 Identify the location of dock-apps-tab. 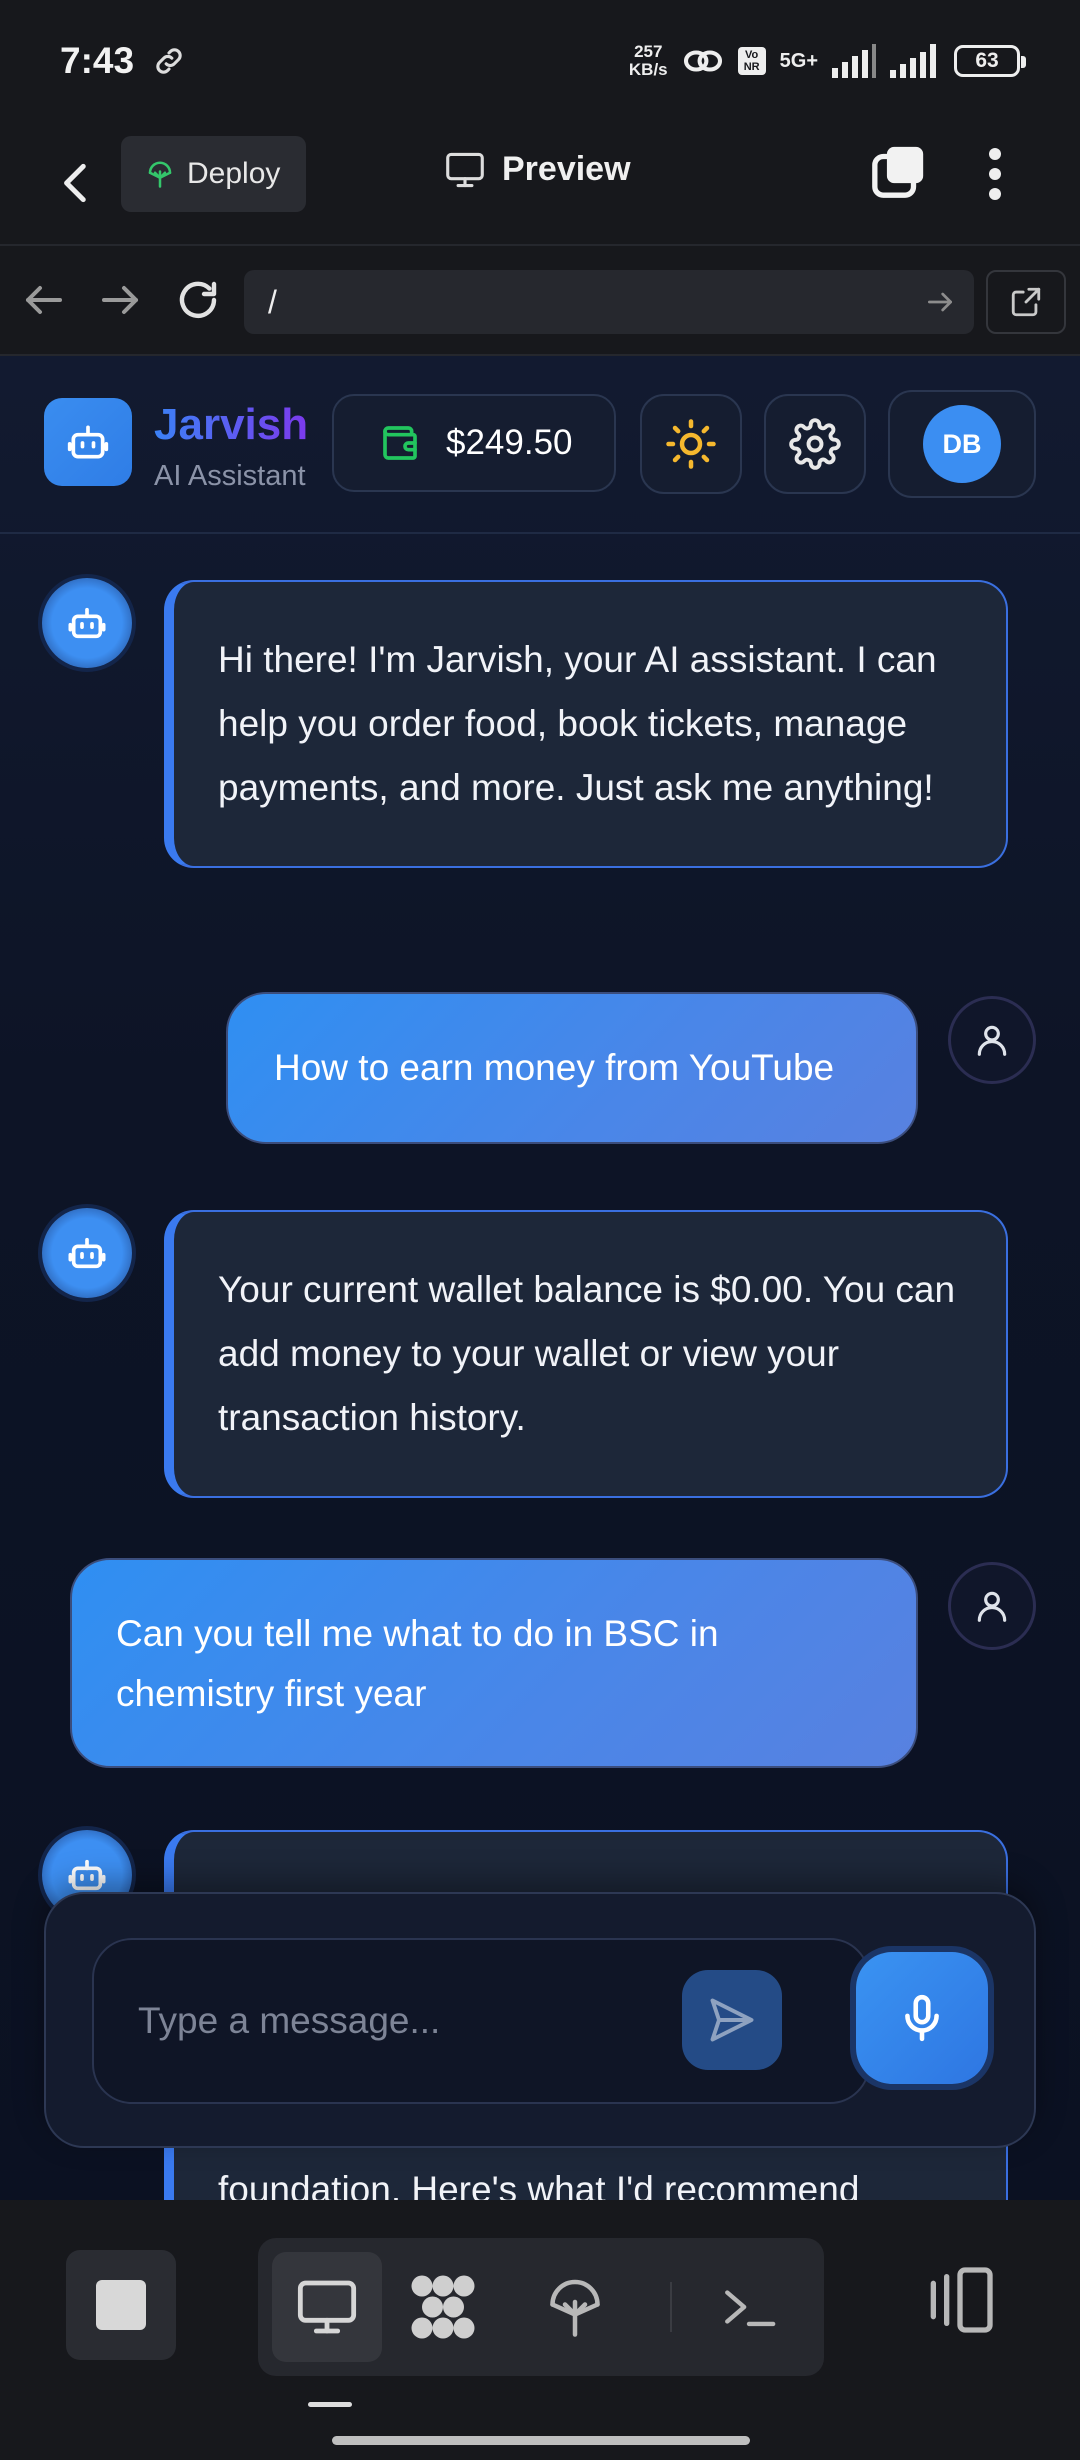
(443, 2307).